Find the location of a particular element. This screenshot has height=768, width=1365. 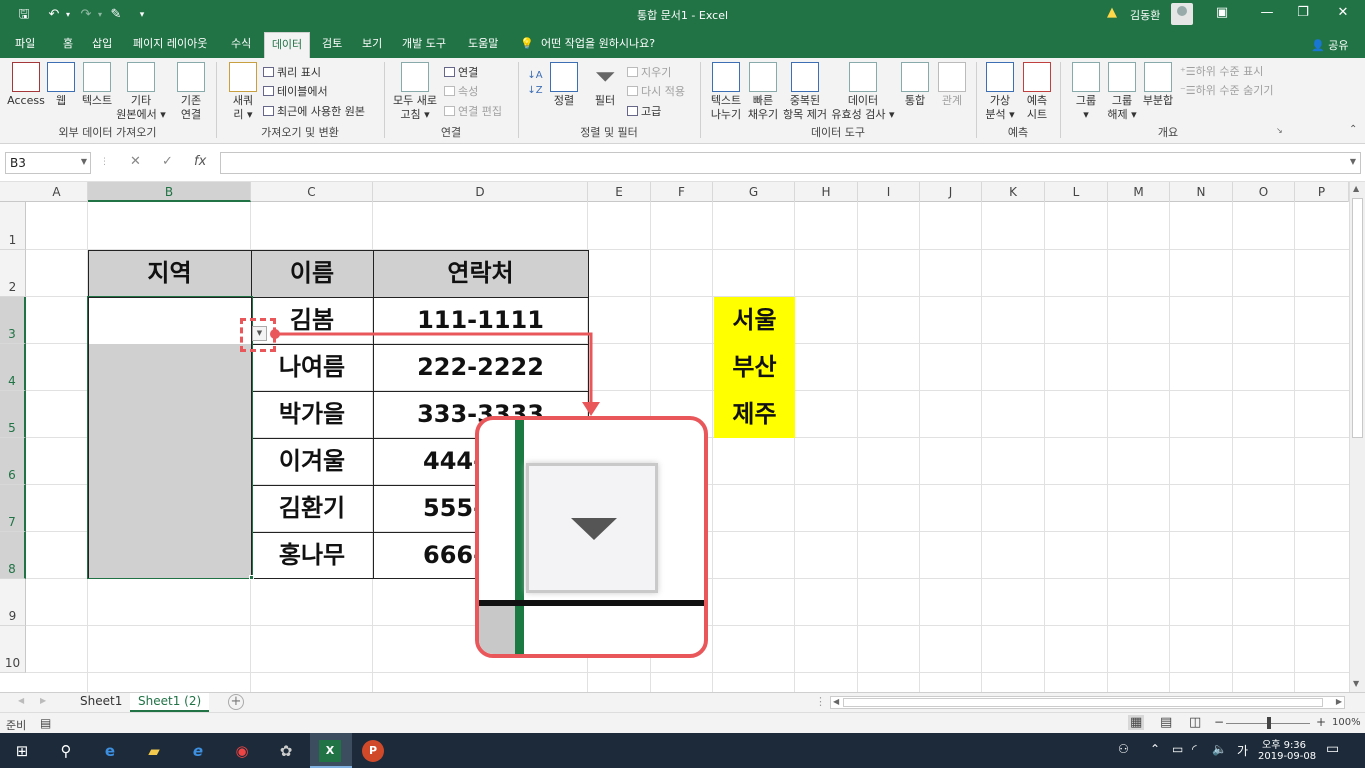

row-number: 10 is located at coordinates (12, 663).